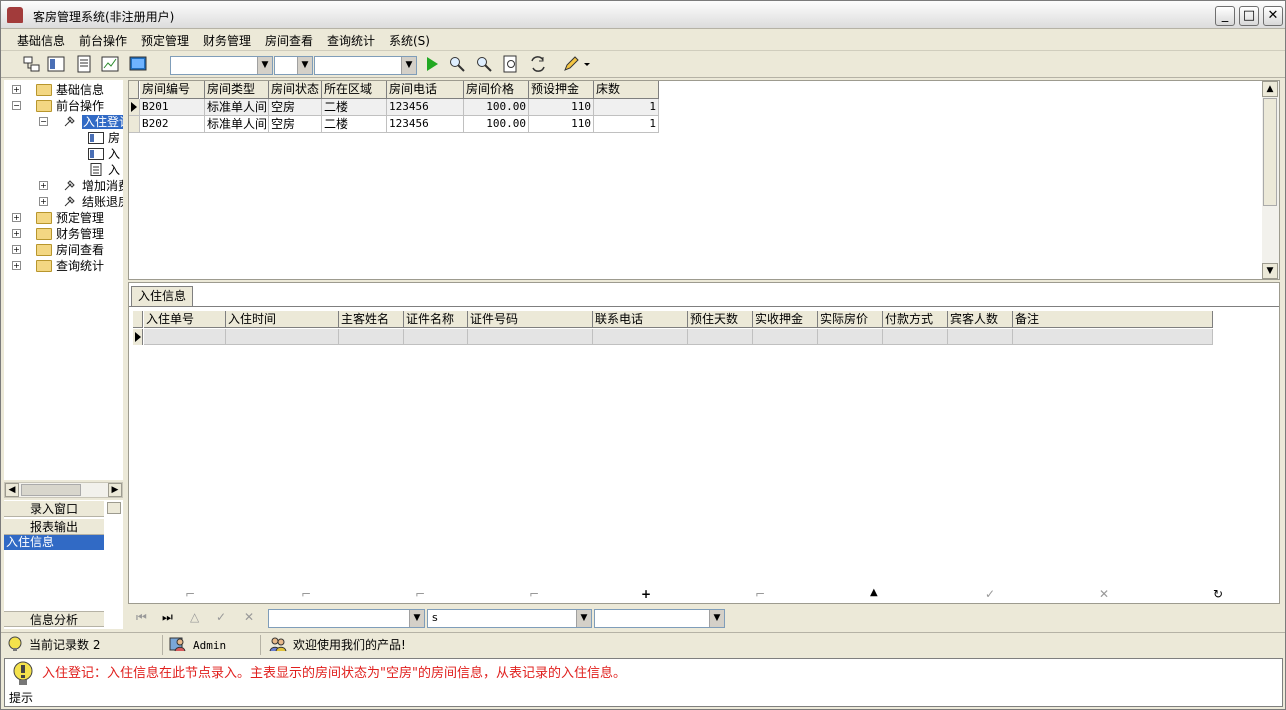  What do you see at coordinates (104, 137) in the screenshot?
I see `tree-leaf-room: 房` at bounding box center [104, 137].